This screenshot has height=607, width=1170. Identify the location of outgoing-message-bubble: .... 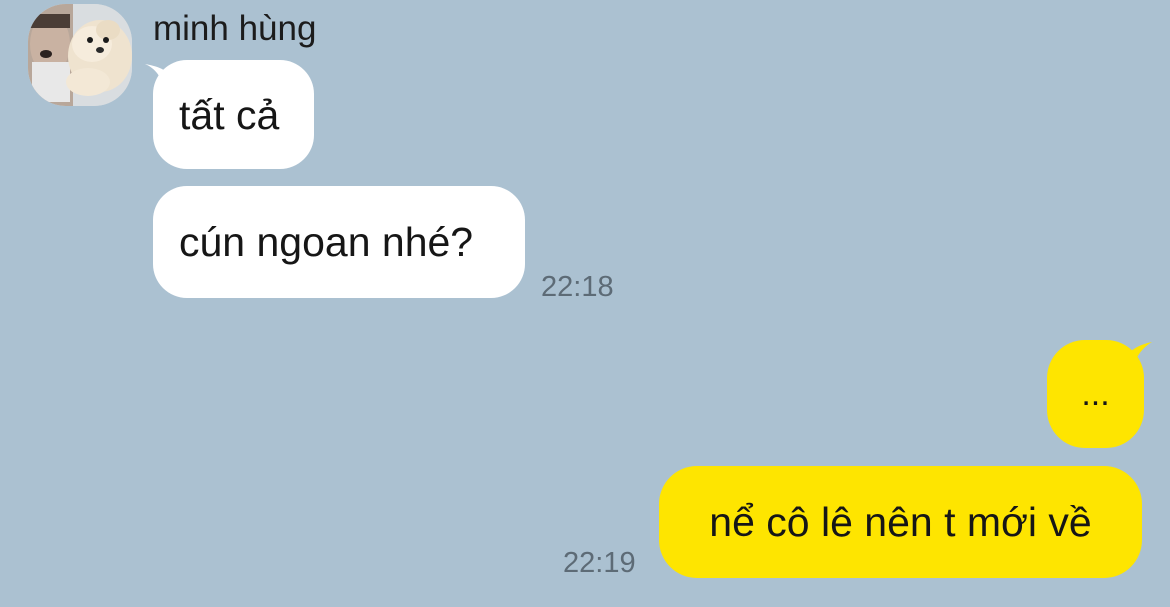
(1095, 394).